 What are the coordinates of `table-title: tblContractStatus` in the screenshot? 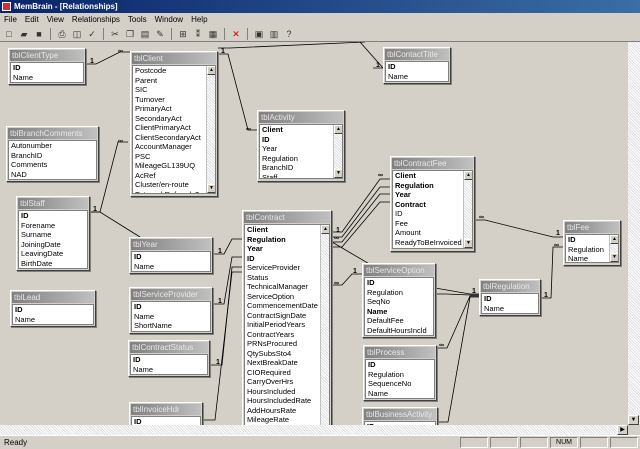 It's located at (169, 347).